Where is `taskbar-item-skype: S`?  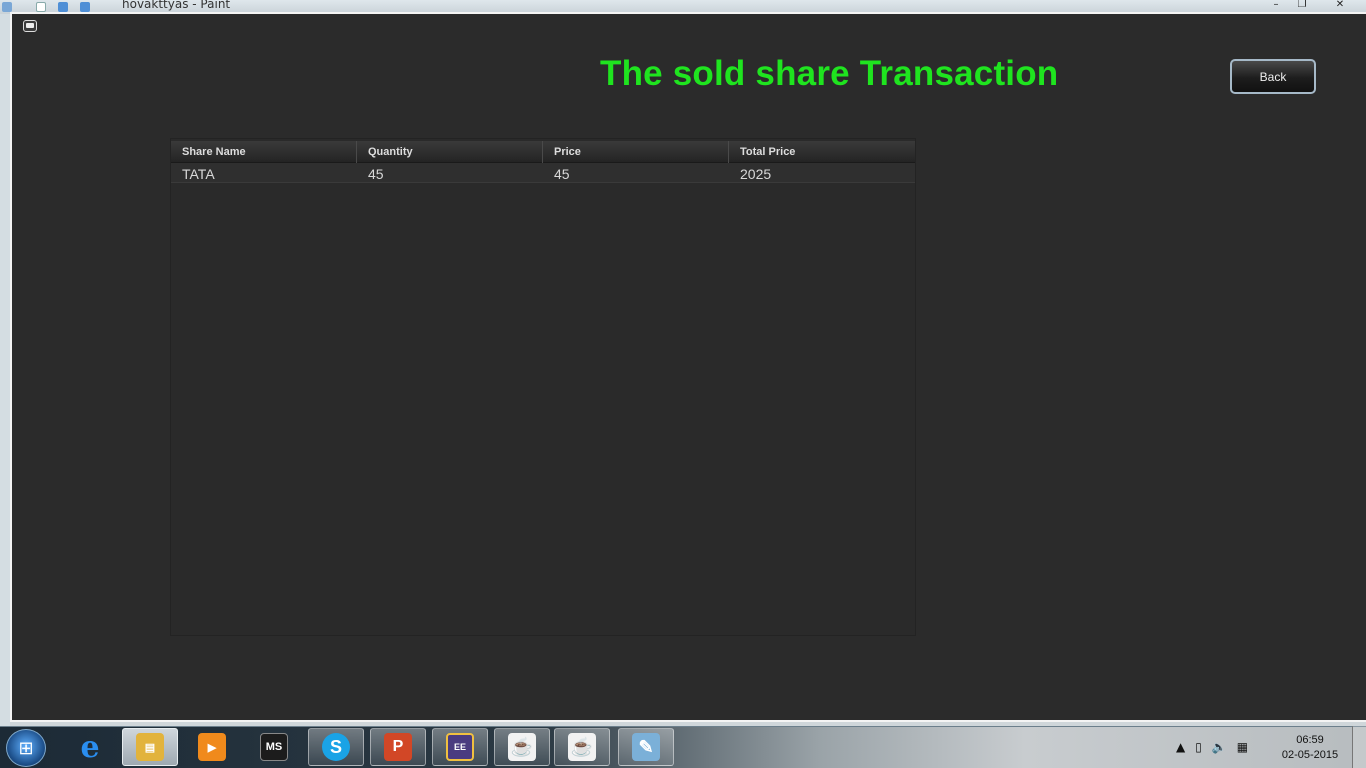
taskbar-item-skype: S is located at coordinates (336, 747).